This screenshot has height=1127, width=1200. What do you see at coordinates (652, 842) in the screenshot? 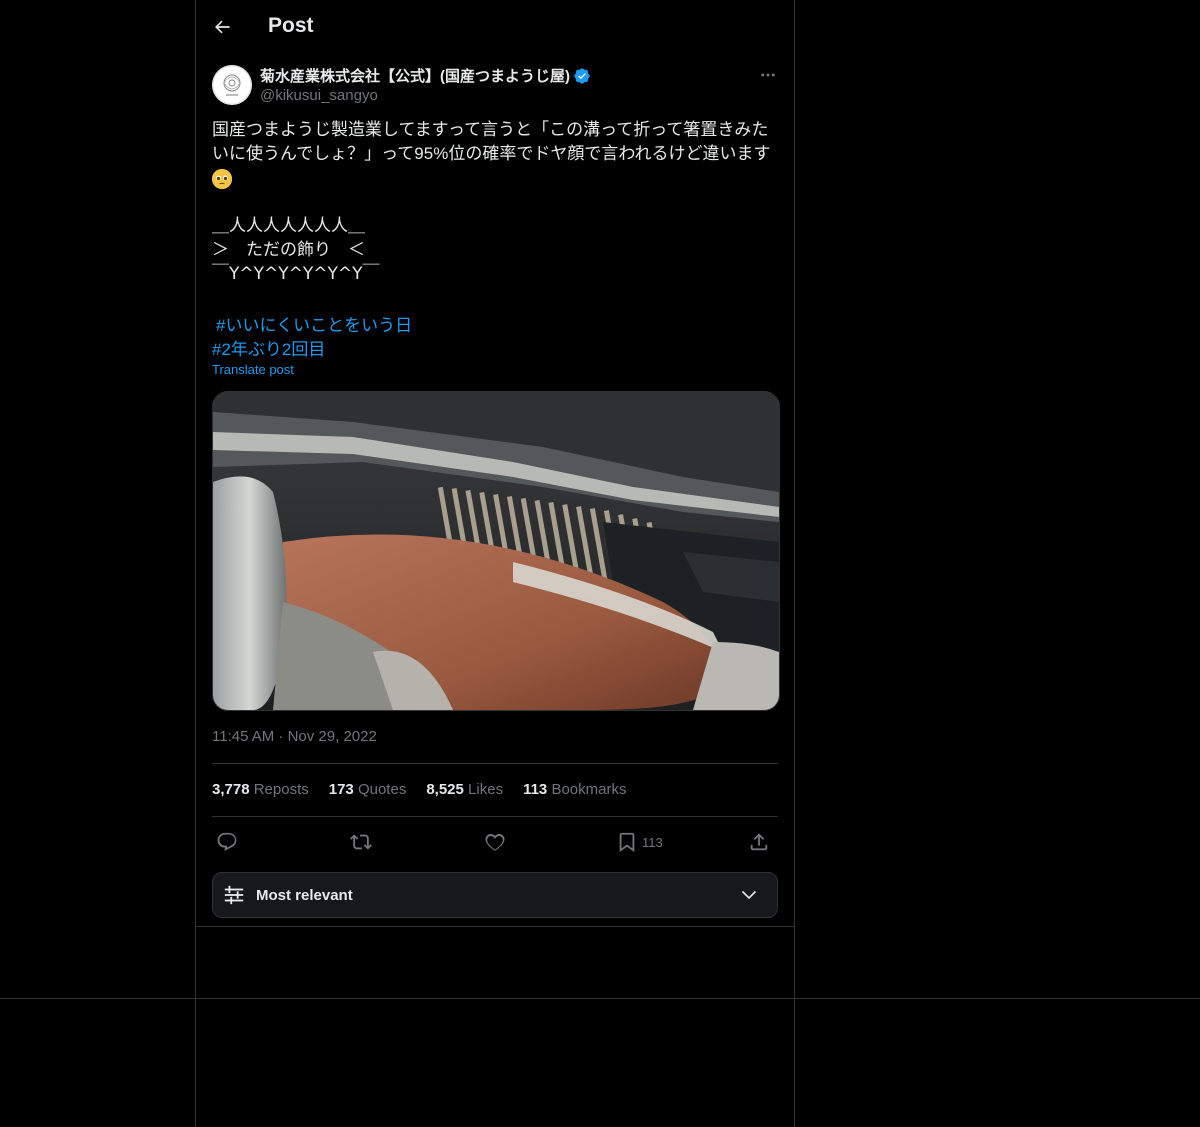
I see `bookmark-count: 113` at bounding box center [652, 842].